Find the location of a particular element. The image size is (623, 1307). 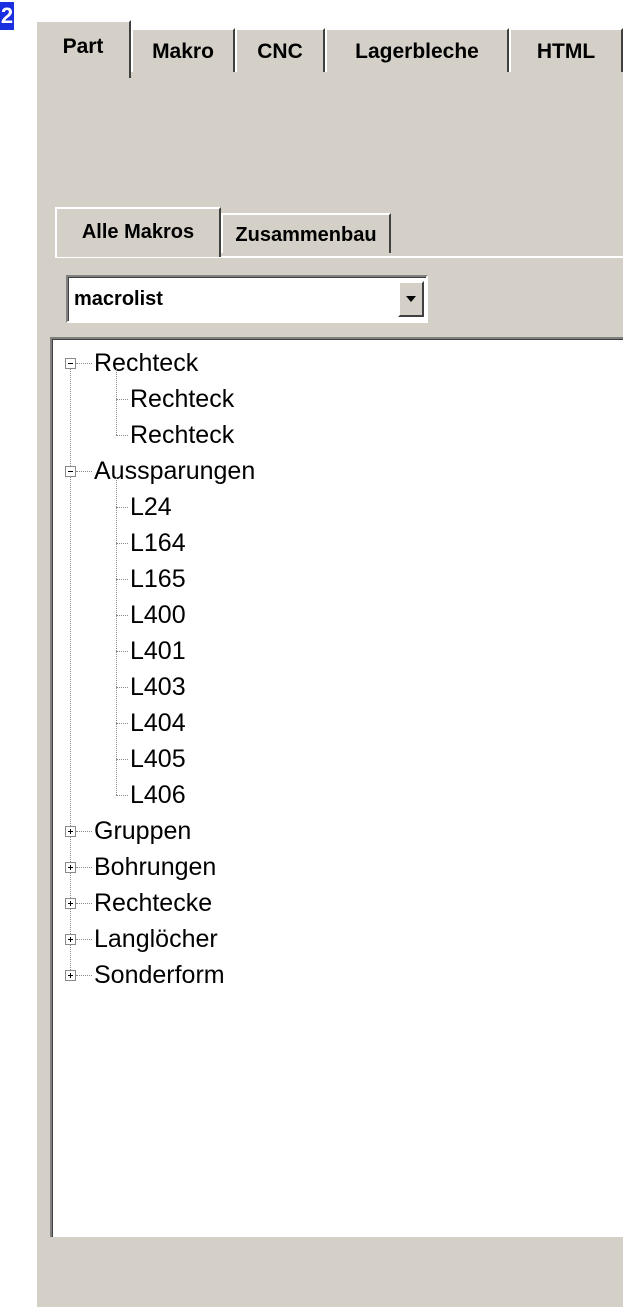

tree-item: L24 is located at coordinates (151, 507).